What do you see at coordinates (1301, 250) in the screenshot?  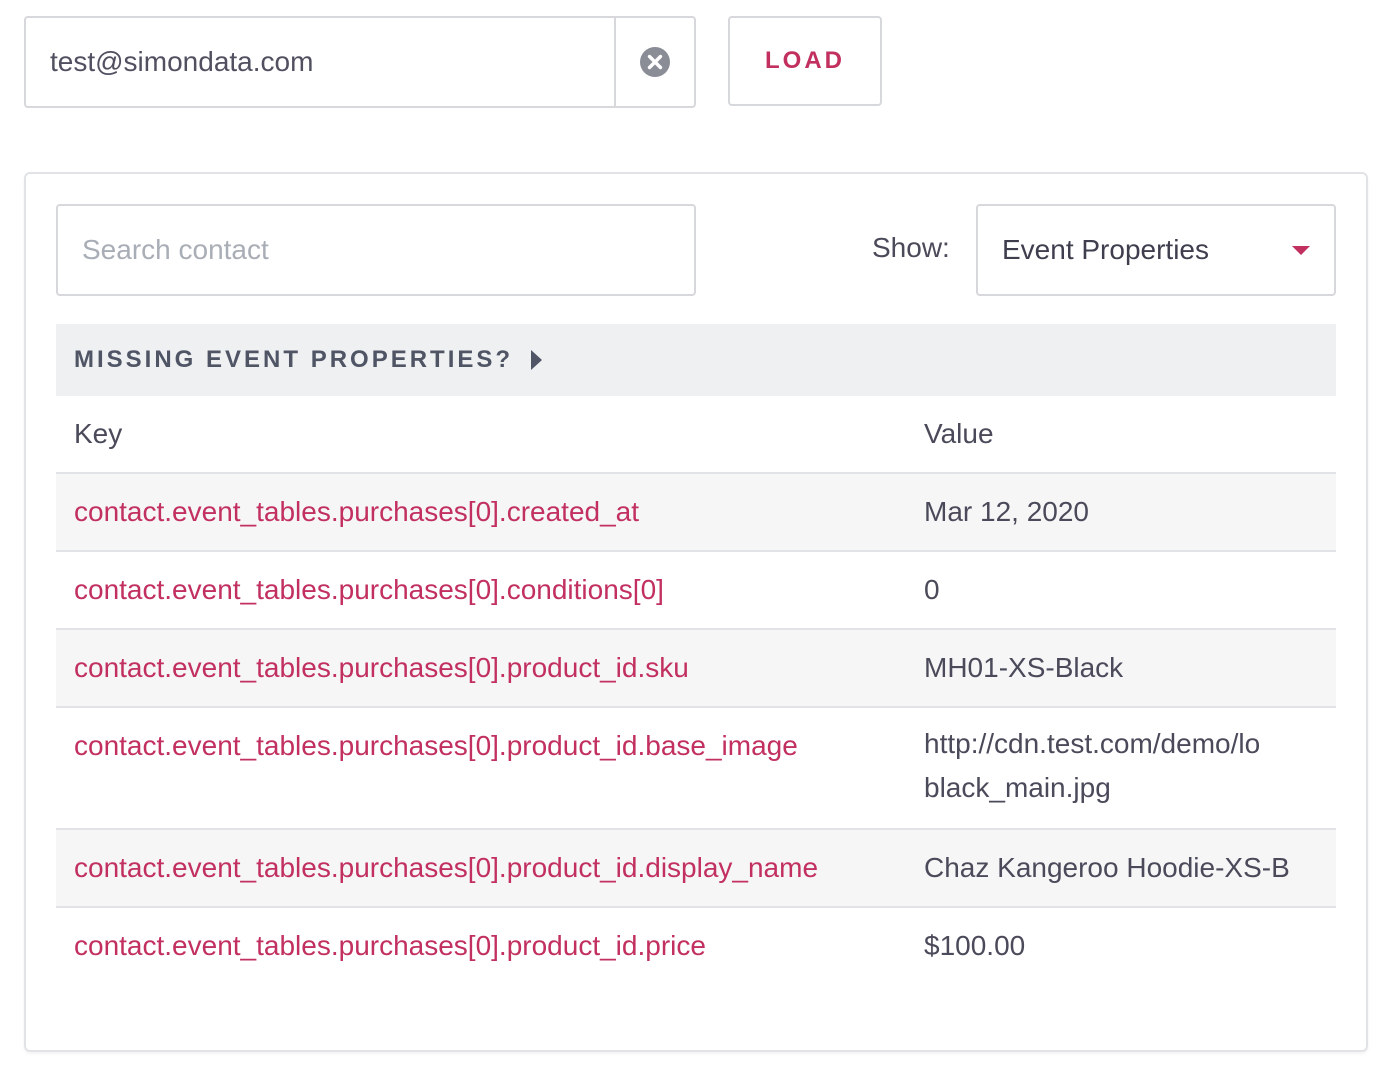 I see `caret-down-icon` at bounding box center [1301, 250].